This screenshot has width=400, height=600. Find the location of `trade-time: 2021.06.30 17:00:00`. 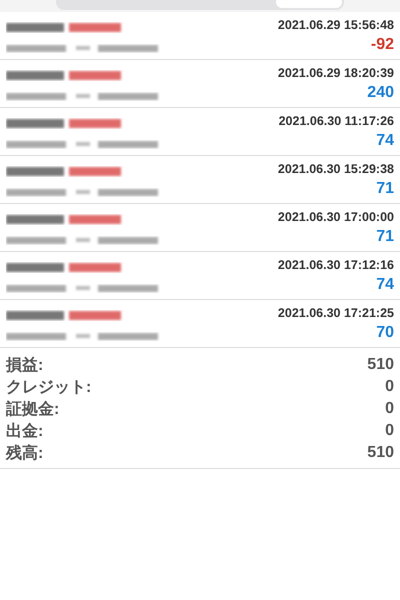

trade-time: 2021.06.30 17:00:00 is located at coordinates (336, 217).